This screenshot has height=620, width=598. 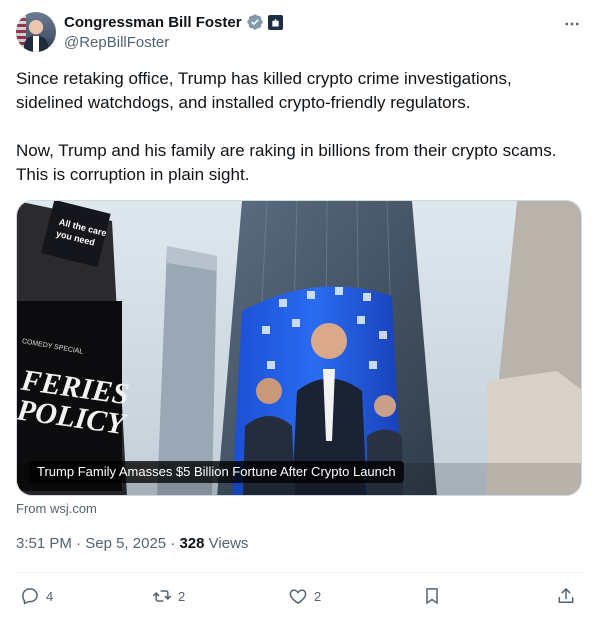 What do you see at coordinates (44, 543) in the screenshot?
I see `tweet-time: 3:51 PM` at bounding box center [44, 543].